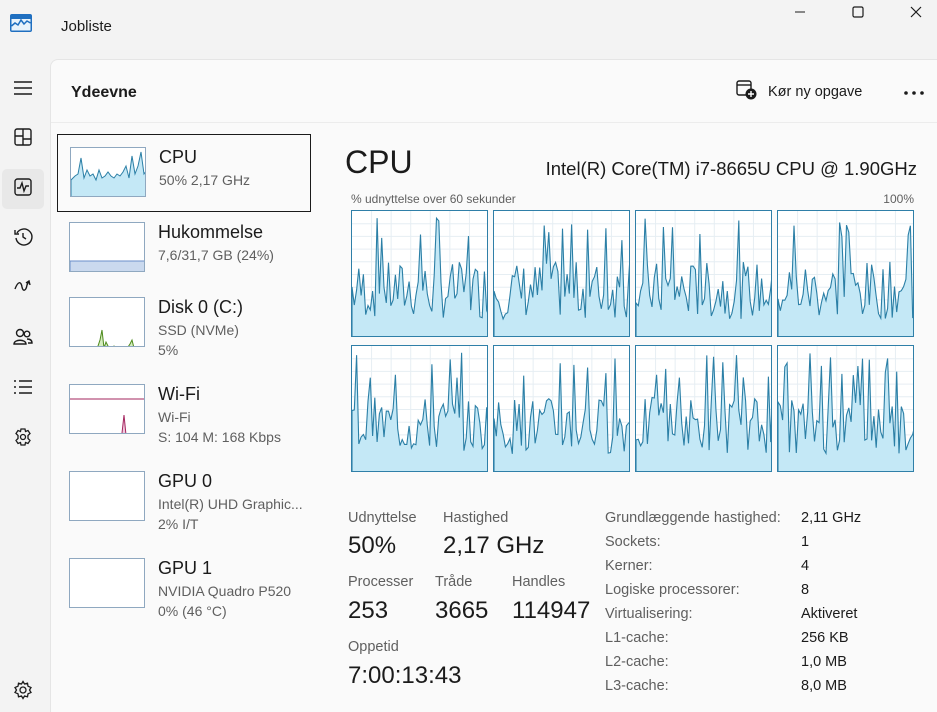 This screenshot has width=937, height=712. Describe the element at coordinates (649, 614) in the screenshot. I see `virtualization-label: Virtualisering:` at that location.